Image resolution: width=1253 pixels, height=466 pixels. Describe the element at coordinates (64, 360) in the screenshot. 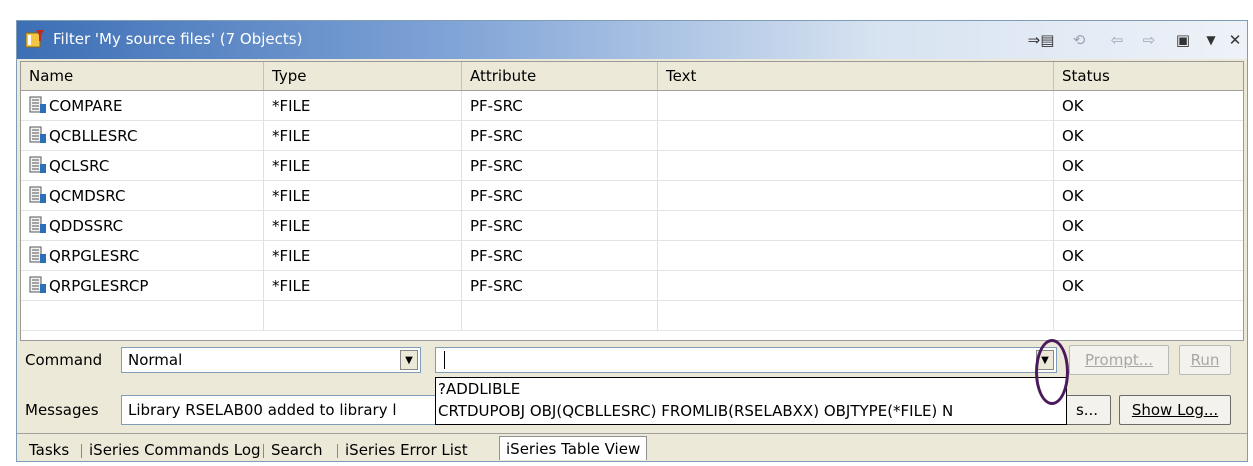

I see `command-label: Command` at that location.